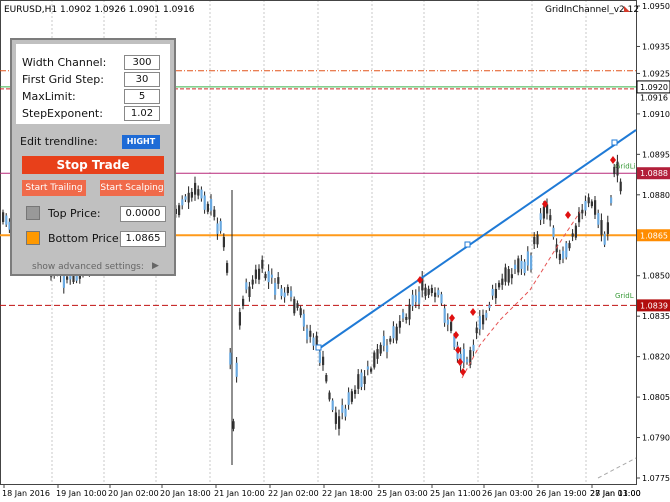  Describe the element at coordinates (656, 276) in the screenshot. I see `y-tick-label: 1.0850` at that location.